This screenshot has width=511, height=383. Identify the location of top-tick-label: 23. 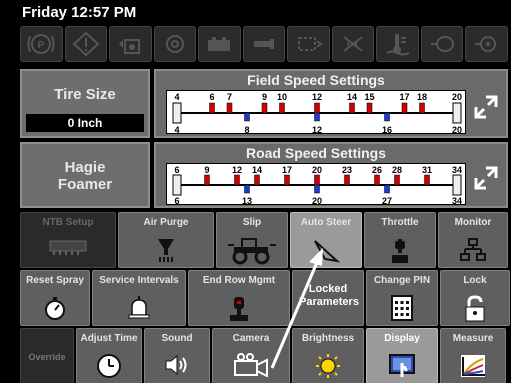
(347, 170).